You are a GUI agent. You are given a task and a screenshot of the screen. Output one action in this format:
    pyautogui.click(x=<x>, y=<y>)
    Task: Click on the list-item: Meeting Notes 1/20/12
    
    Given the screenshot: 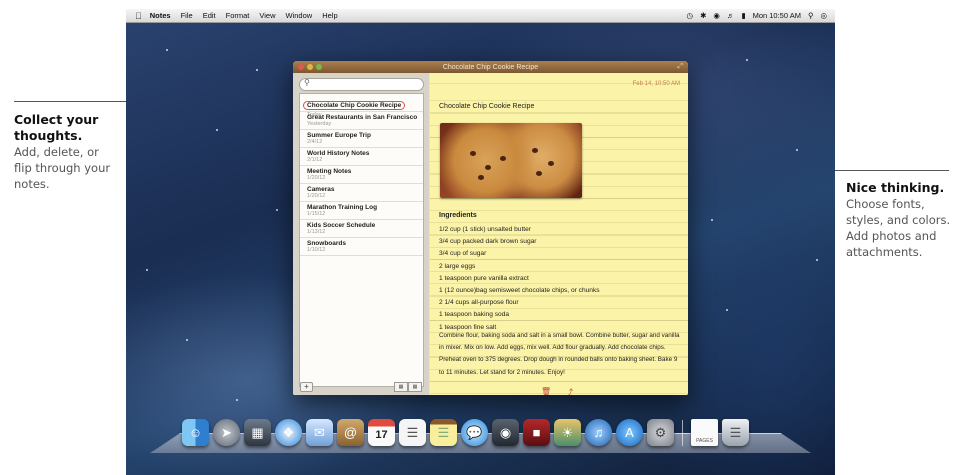 What is the action you would take?
    pyautogui.click(x=361, y=175)
    